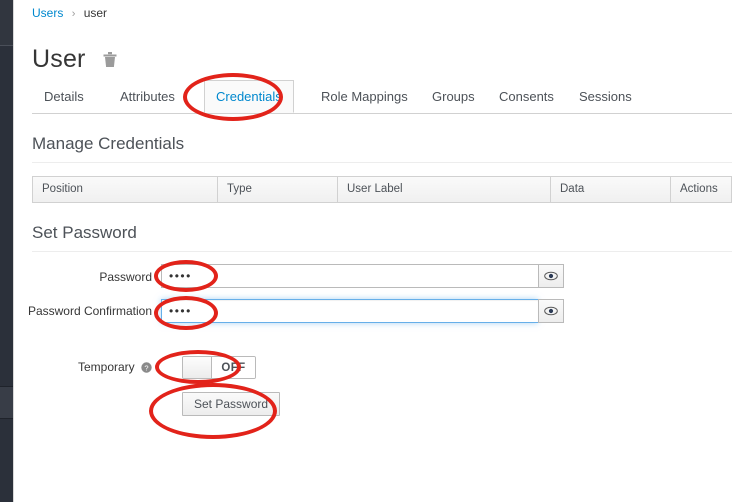 This screenshot has width=732, height=502. What do you see at coordinates (125, 189) in the screenshot?
I see `column-header-position: Position` at bounding box center [125, 189].